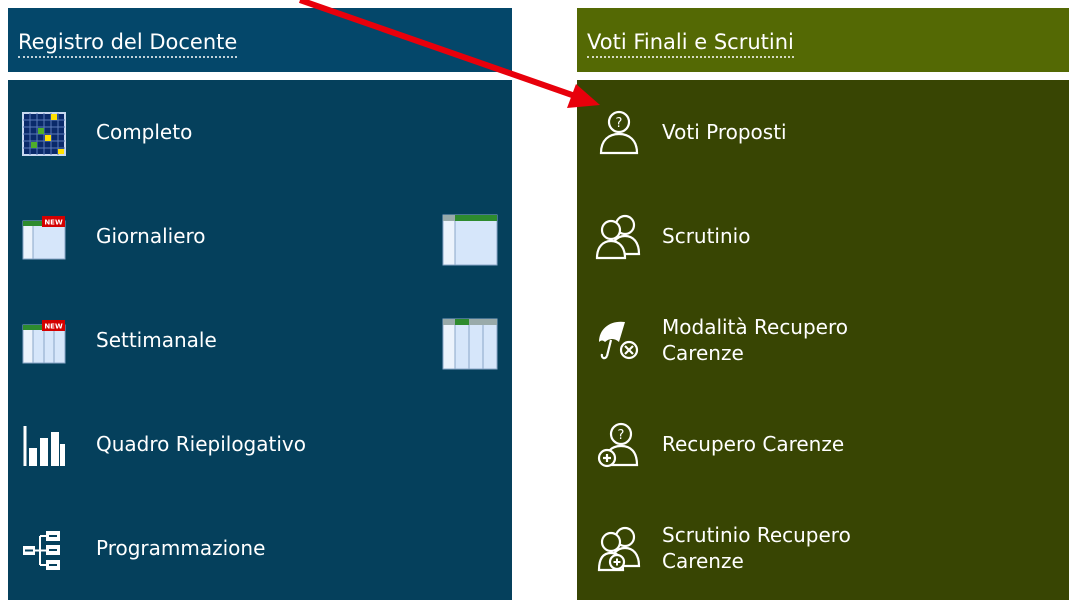 The width and height of the screenshot is (1069, 600). Describe the element at coordinates (44, 238) in the screenshot. I see `daily-register-new-icon: NEW` at that location.